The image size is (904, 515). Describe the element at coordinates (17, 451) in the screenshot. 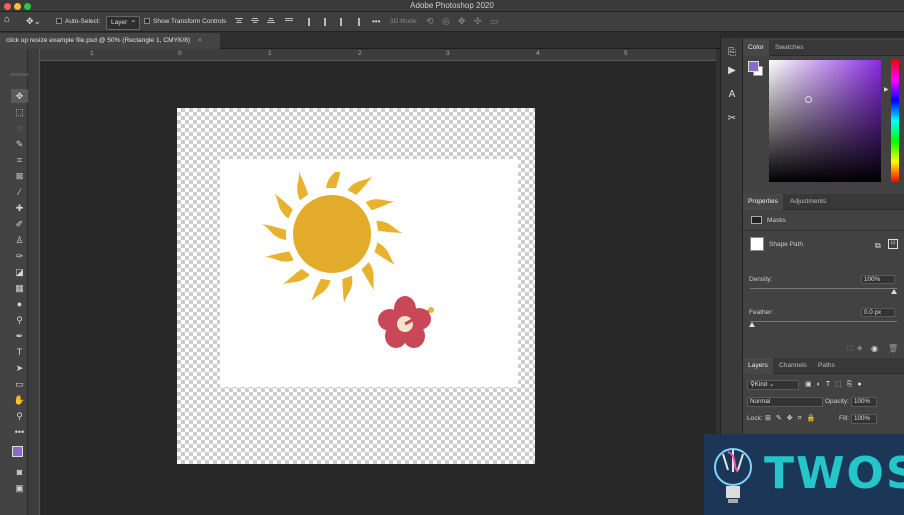

I see `foreground-color-swatch` at that location.